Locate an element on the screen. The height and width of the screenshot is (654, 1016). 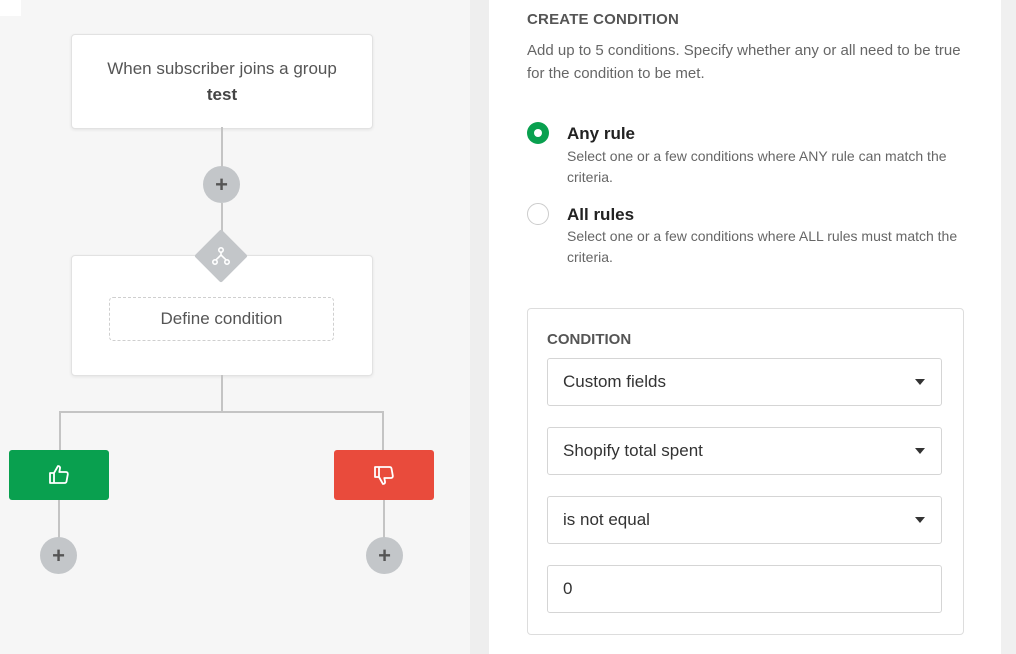
trigger-group-name: test is located at coordinates (222, 94).